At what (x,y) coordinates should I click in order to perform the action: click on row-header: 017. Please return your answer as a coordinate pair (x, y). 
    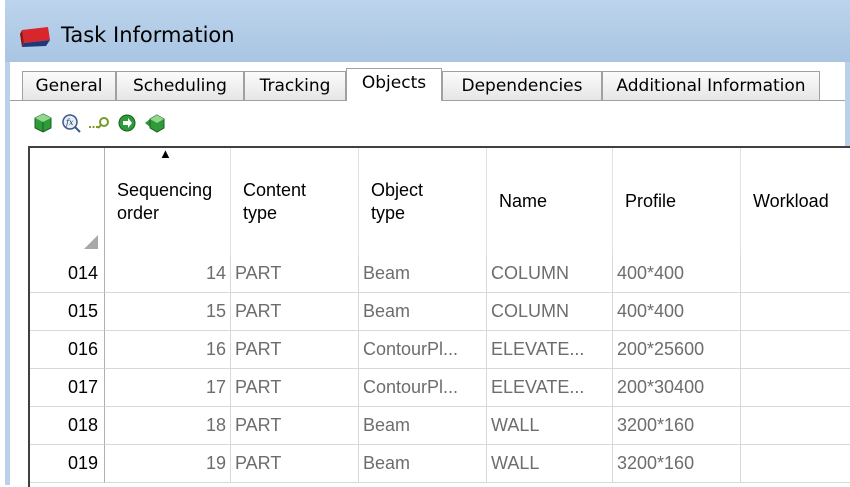
    Looking at the image, I should click on (67, 388).